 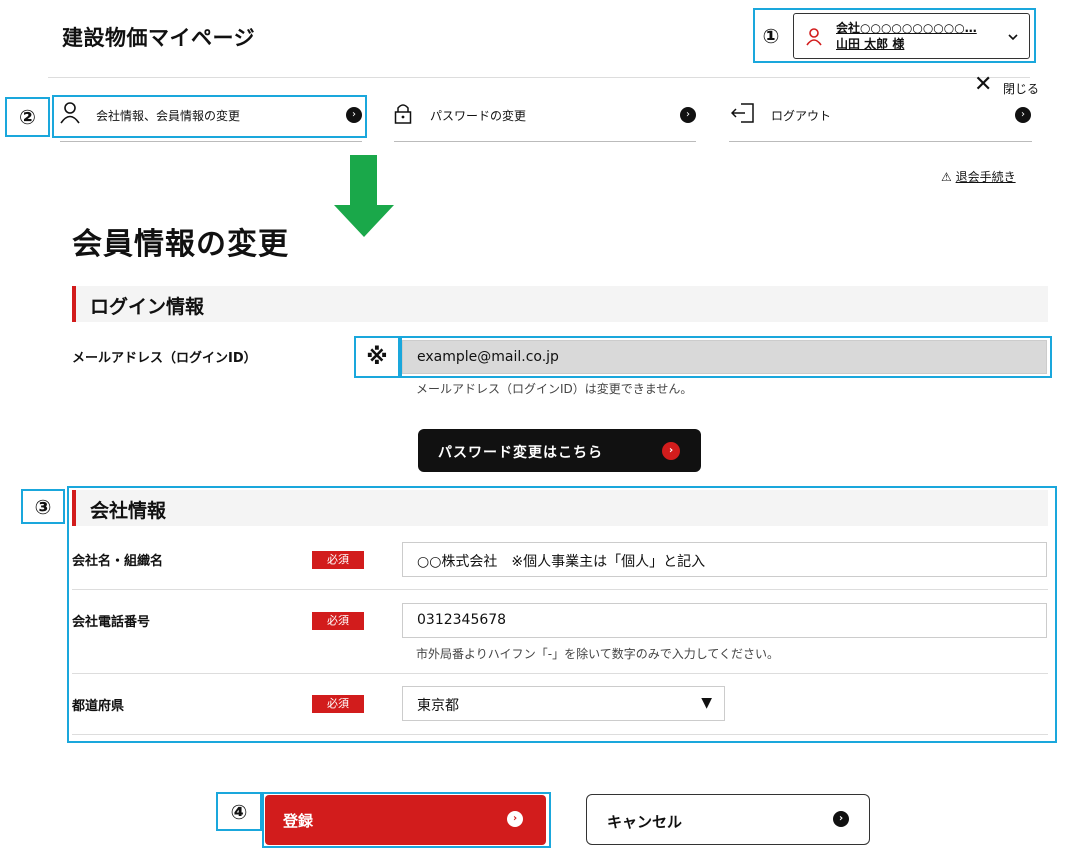 What do you see at coordinates (438, 706) in the screenshot?
I see `prefecture-value: 東京都` at bounding box center [438, 706].